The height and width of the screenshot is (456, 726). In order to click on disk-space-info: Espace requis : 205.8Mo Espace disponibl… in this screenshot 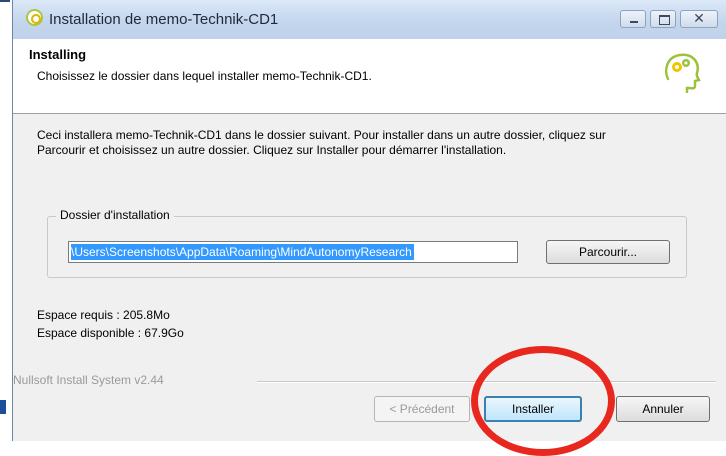, I will do `click(110, 324)`.